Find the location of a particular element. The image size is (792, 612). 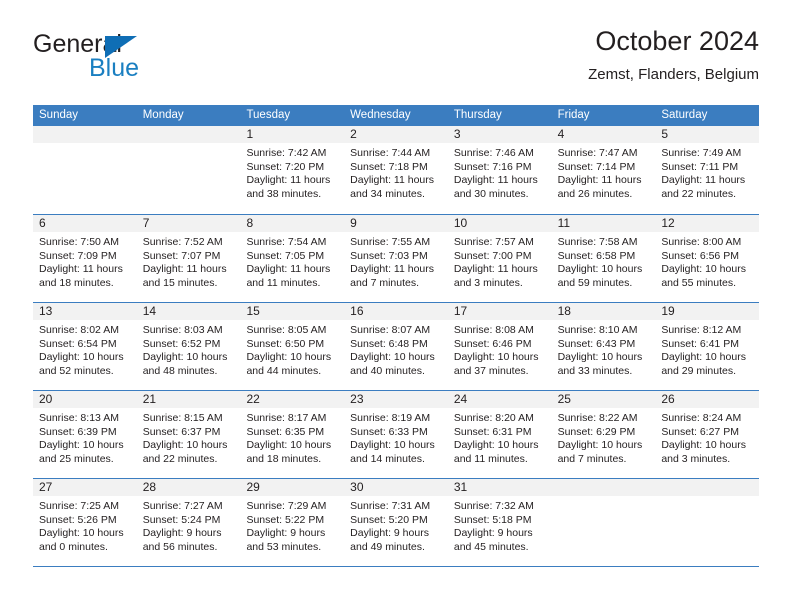

day-number: 1 is located at coordinates (292, 134).